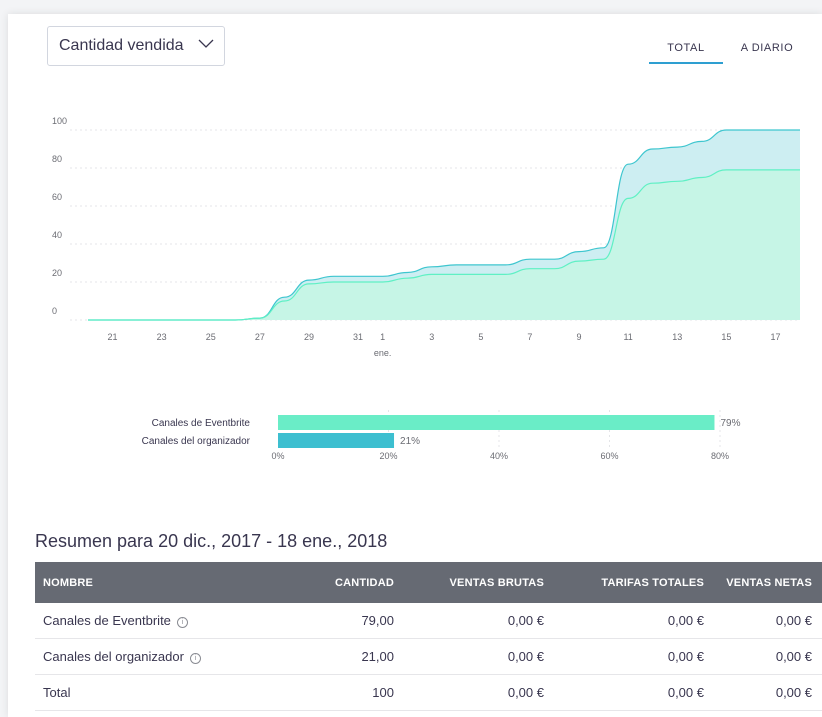 This screenshot has height=717, width=822. Describe the element at coordinates (730, 423) in the screenshot. I see `bar-value-label: 79%` at that location.